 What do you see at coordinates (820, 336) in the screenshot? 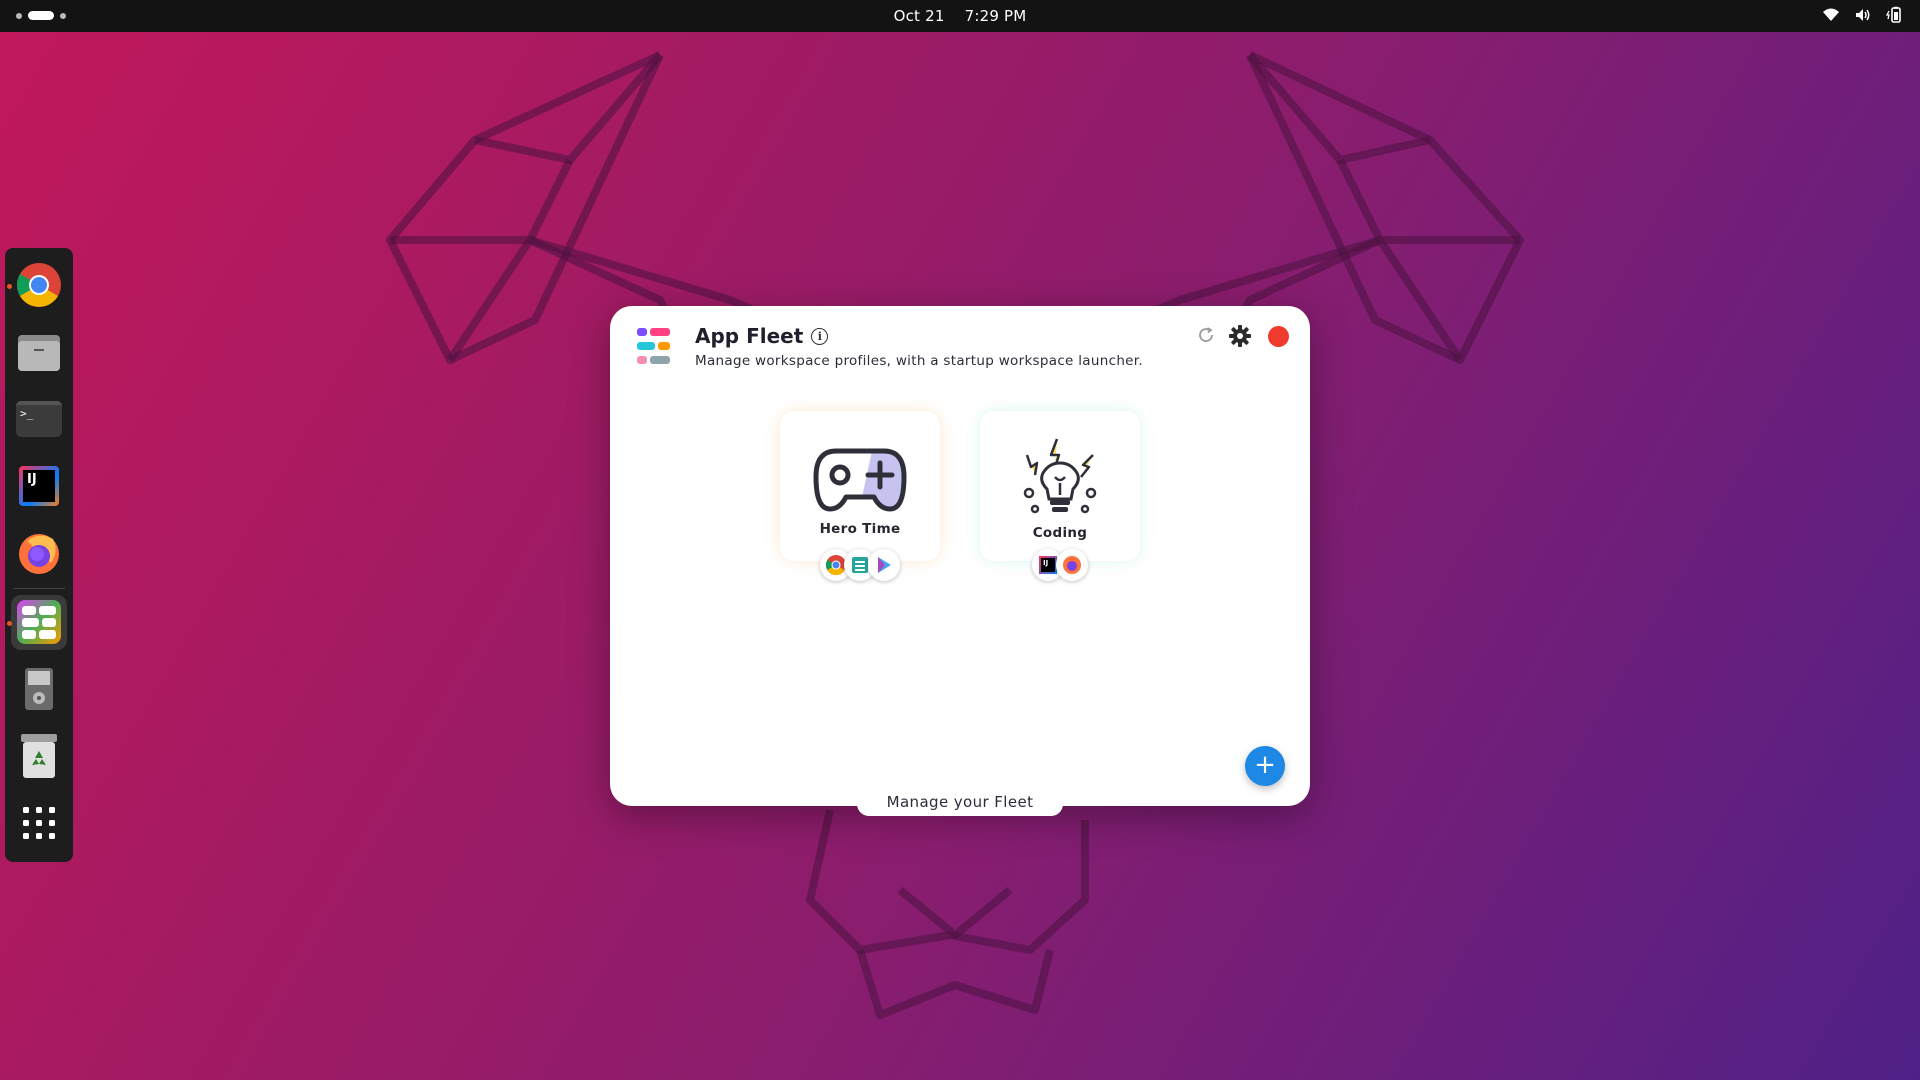
I see `info-icon: i` at bounding box center [820, 336].